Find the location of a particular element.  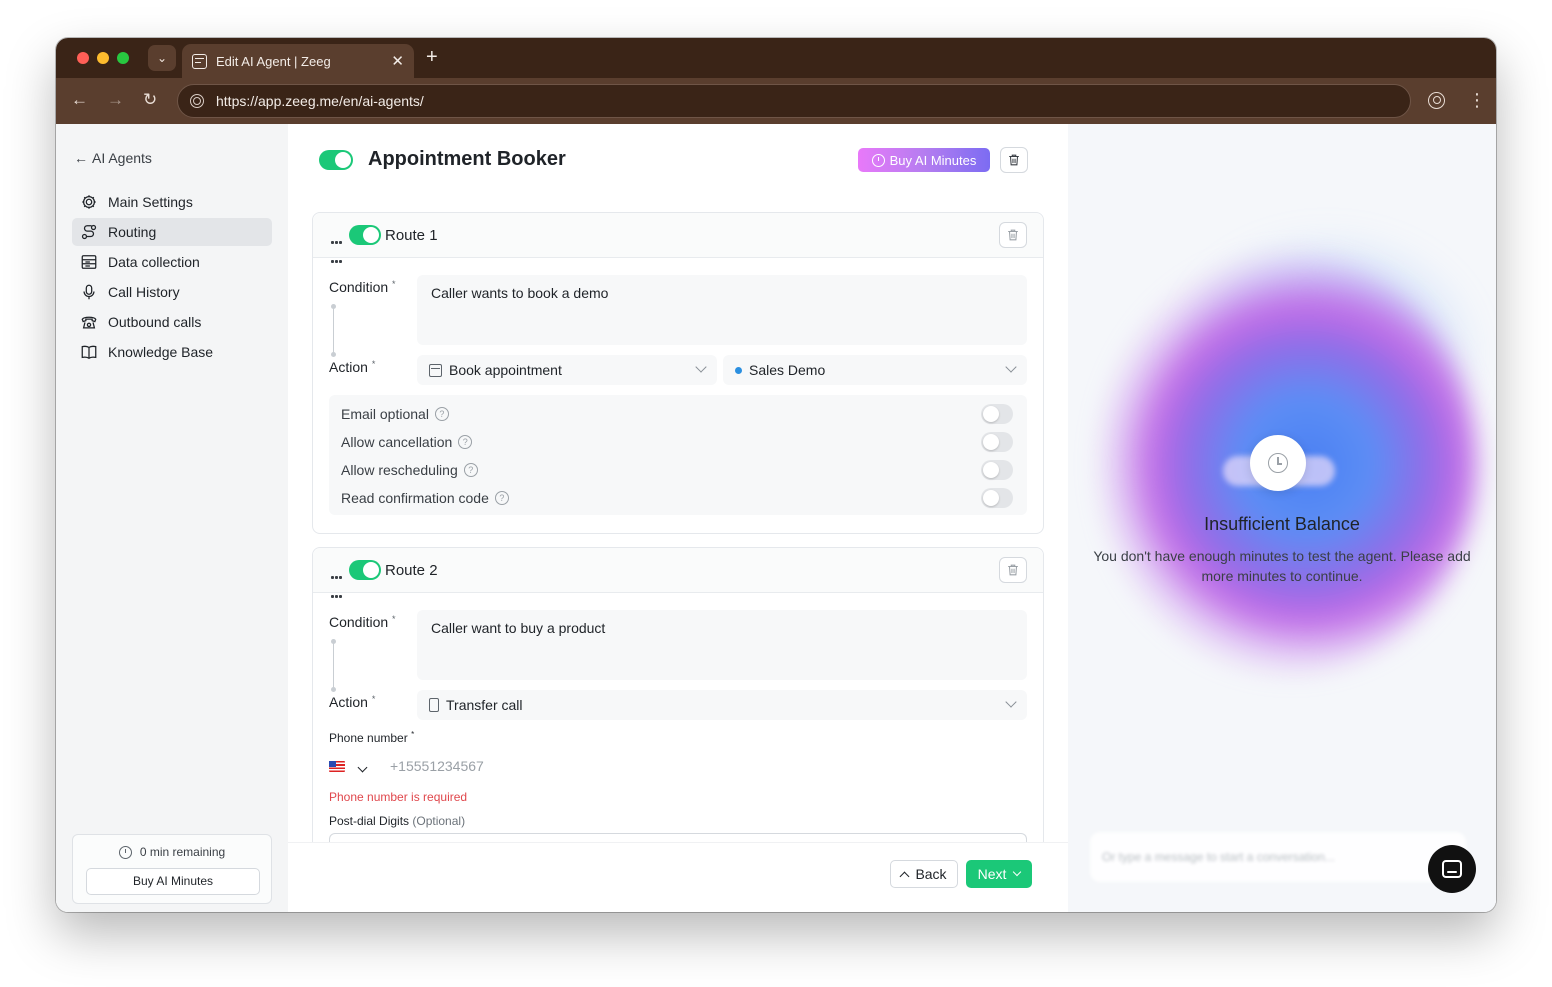

route-name: Route 1 is located at coordinates (411, 235).